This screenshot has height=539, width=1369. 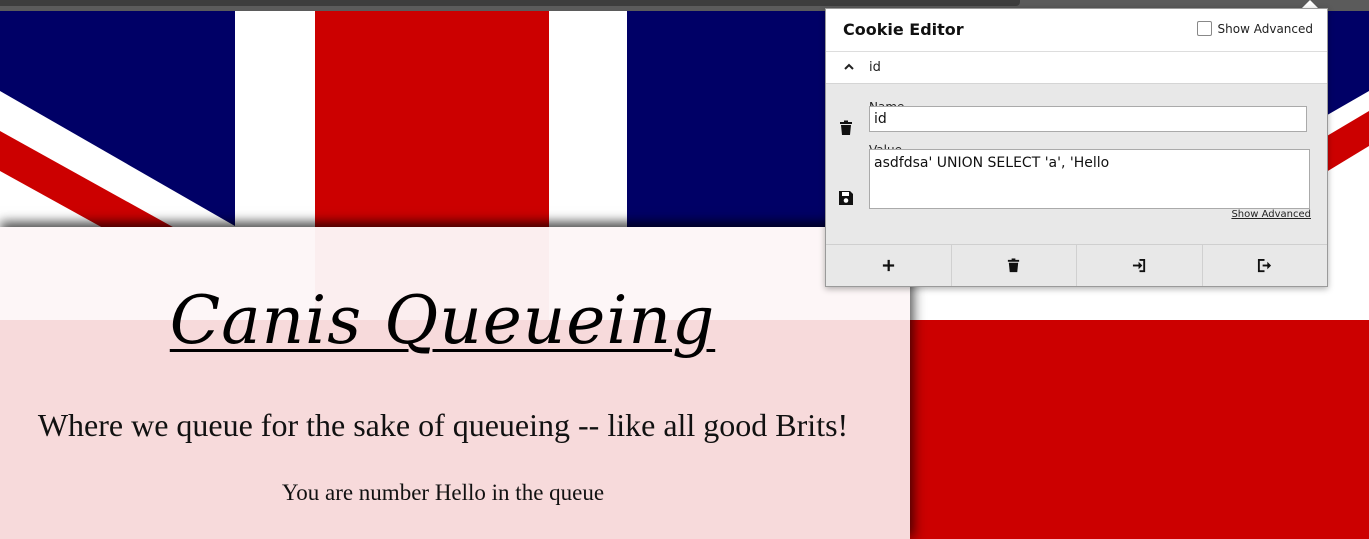 I want to click on popup-header: Cookie Editor Show Advanced, so click(x=1076, y=30).